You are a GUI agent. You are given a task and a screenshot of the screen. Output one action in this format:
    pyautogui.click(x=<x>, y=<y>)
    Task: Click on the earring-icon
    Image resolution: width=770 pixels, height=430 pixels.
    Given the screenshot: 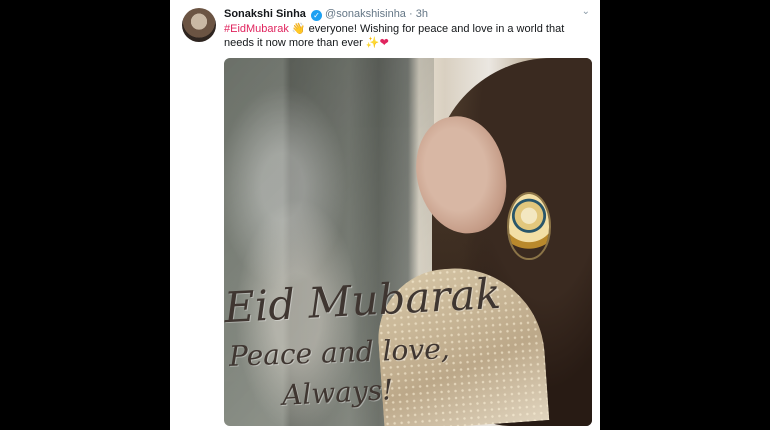 What is the action you would take?
    pyautogui.click(x=529, y=226)
    